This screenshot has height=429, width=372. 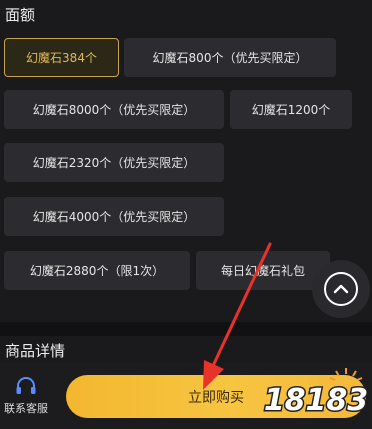 I want to click on option-chip-2880: 幻魔石2880个（限1次）, so click(x=97, y=270).